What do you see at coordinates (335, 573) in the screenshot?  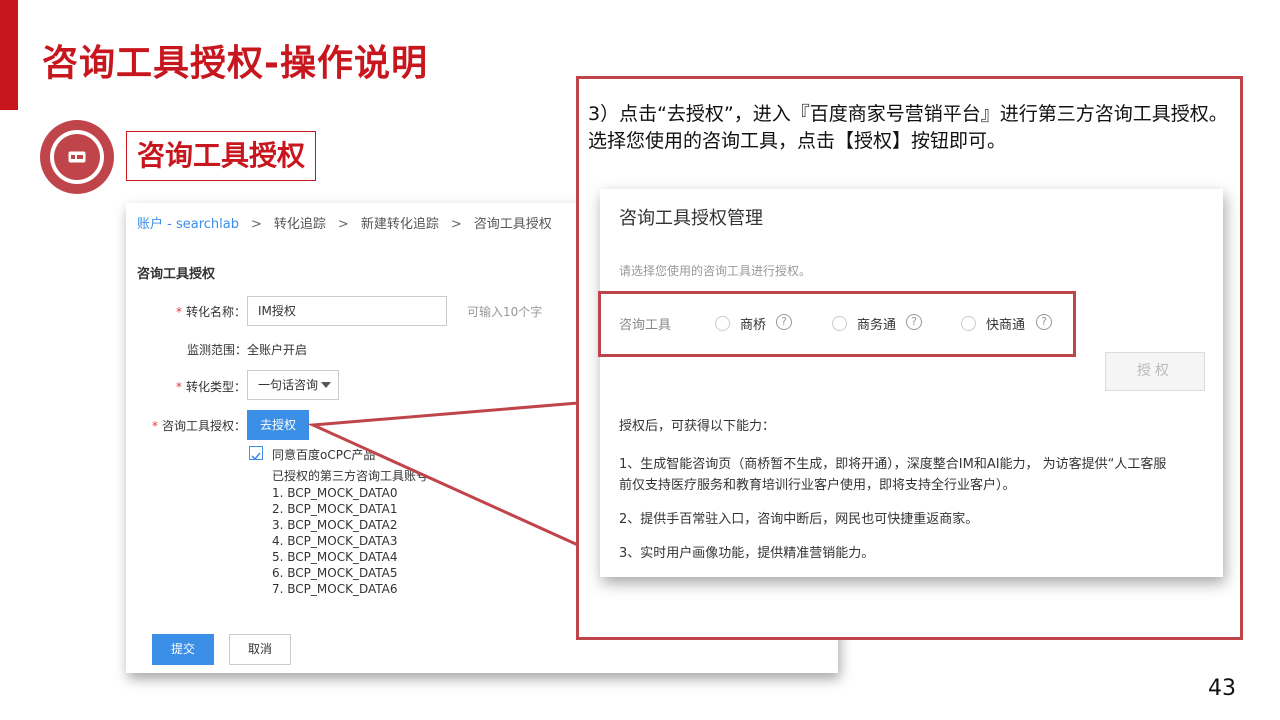 I see `list-item: 6. BCP_MOCK_DATA5` at bounding box center [335, 573].